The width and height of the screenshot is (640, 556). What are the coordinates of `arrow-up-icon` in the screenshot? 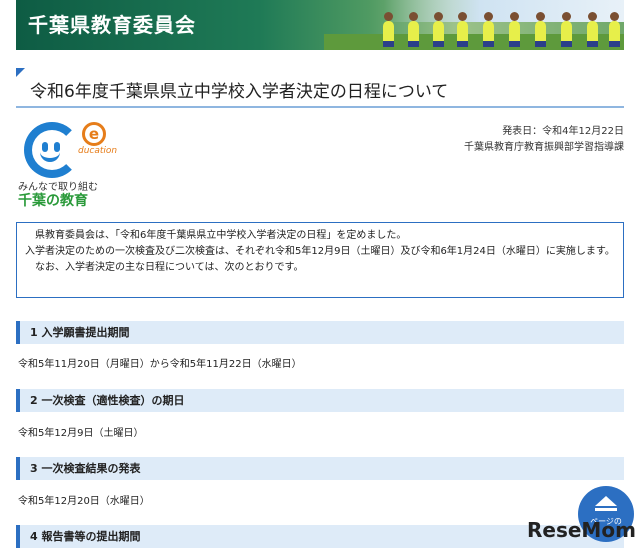 It's located at (606, 501).